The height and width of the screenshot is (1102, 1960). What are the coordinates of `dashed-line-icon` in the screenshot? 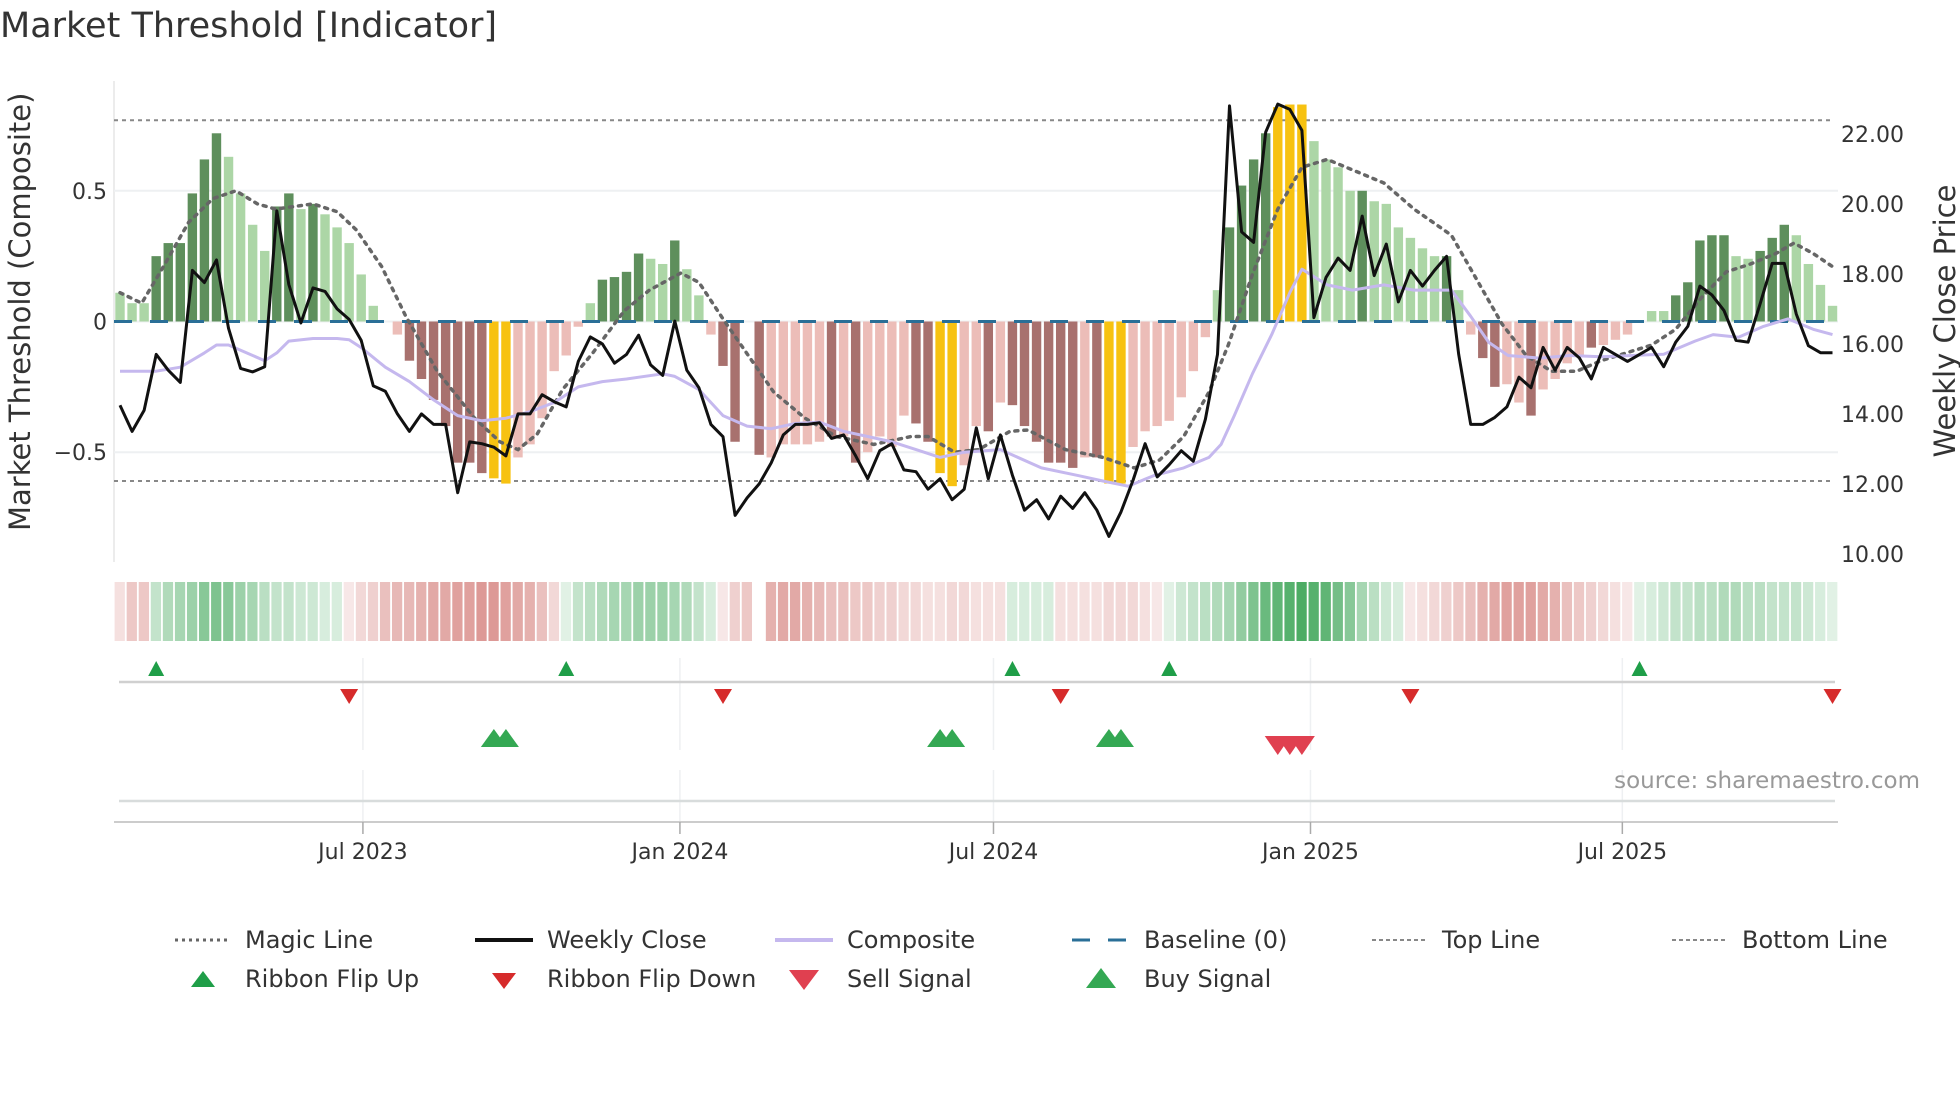 It's located at (1101, 940).